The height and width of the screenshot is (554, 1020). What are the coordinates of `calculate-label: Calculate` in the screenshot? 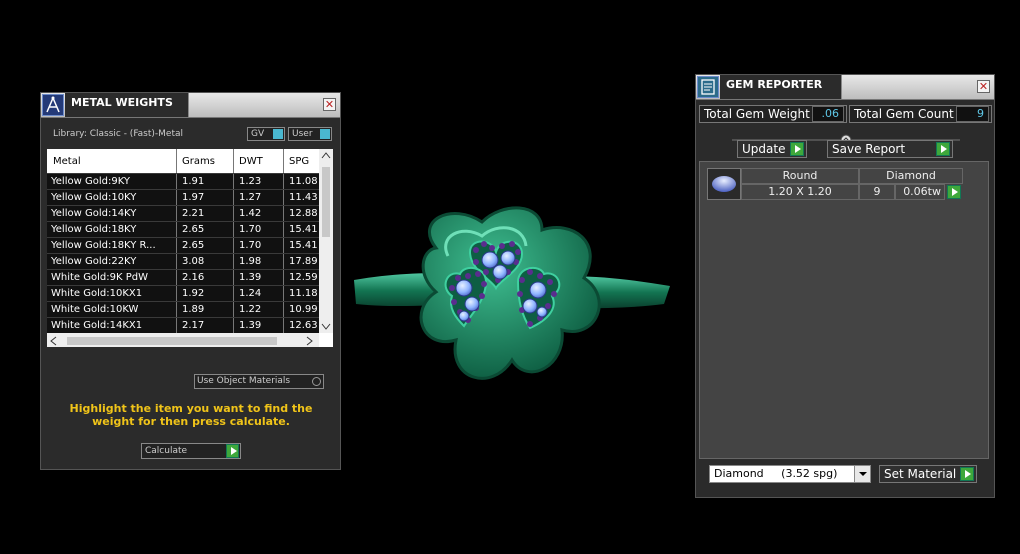 It's located at (166, 451).